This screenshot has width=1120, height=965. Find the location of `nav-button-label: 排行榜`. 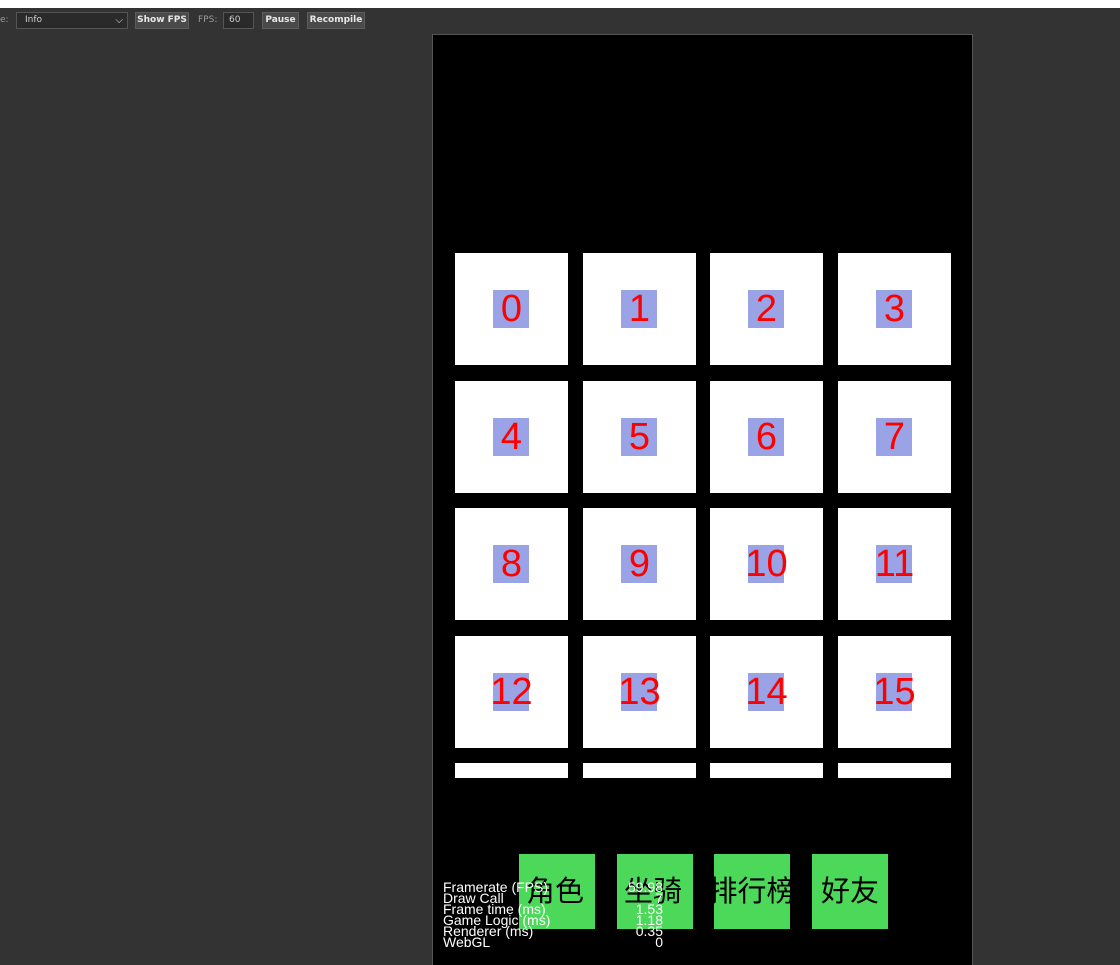

nav-button-label: 排行榜 is located at coordinates (752, 891).